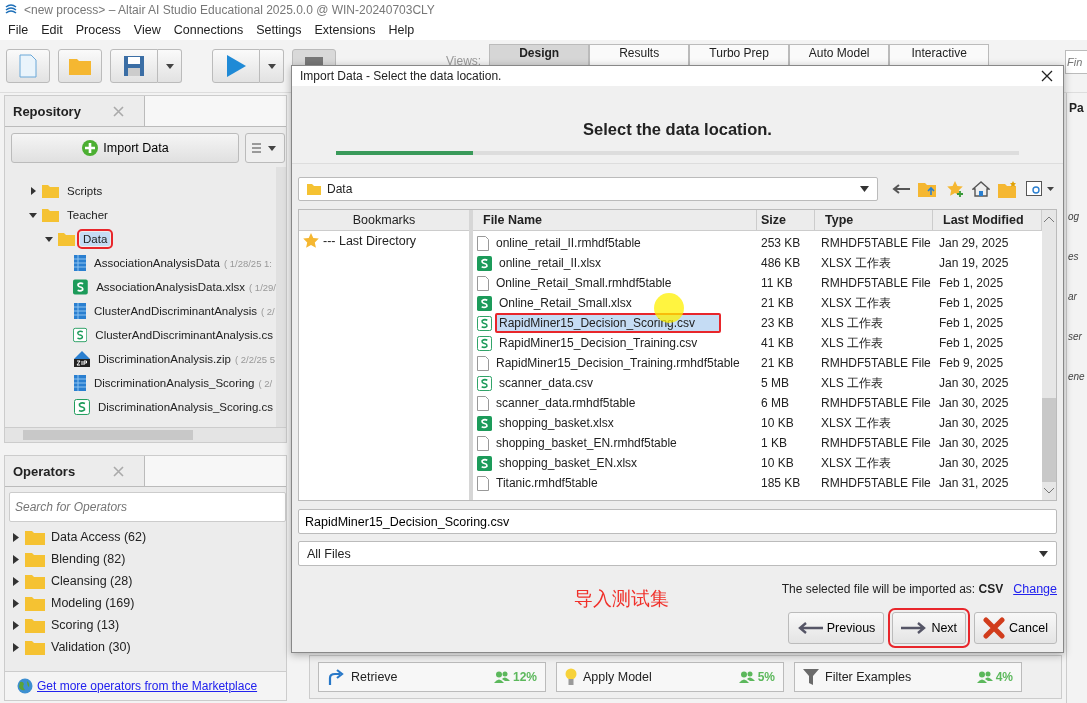 The image size is (1087, 703). I want to click on tree-item-date: ( 1/28/25 1:, so click(247, 263).